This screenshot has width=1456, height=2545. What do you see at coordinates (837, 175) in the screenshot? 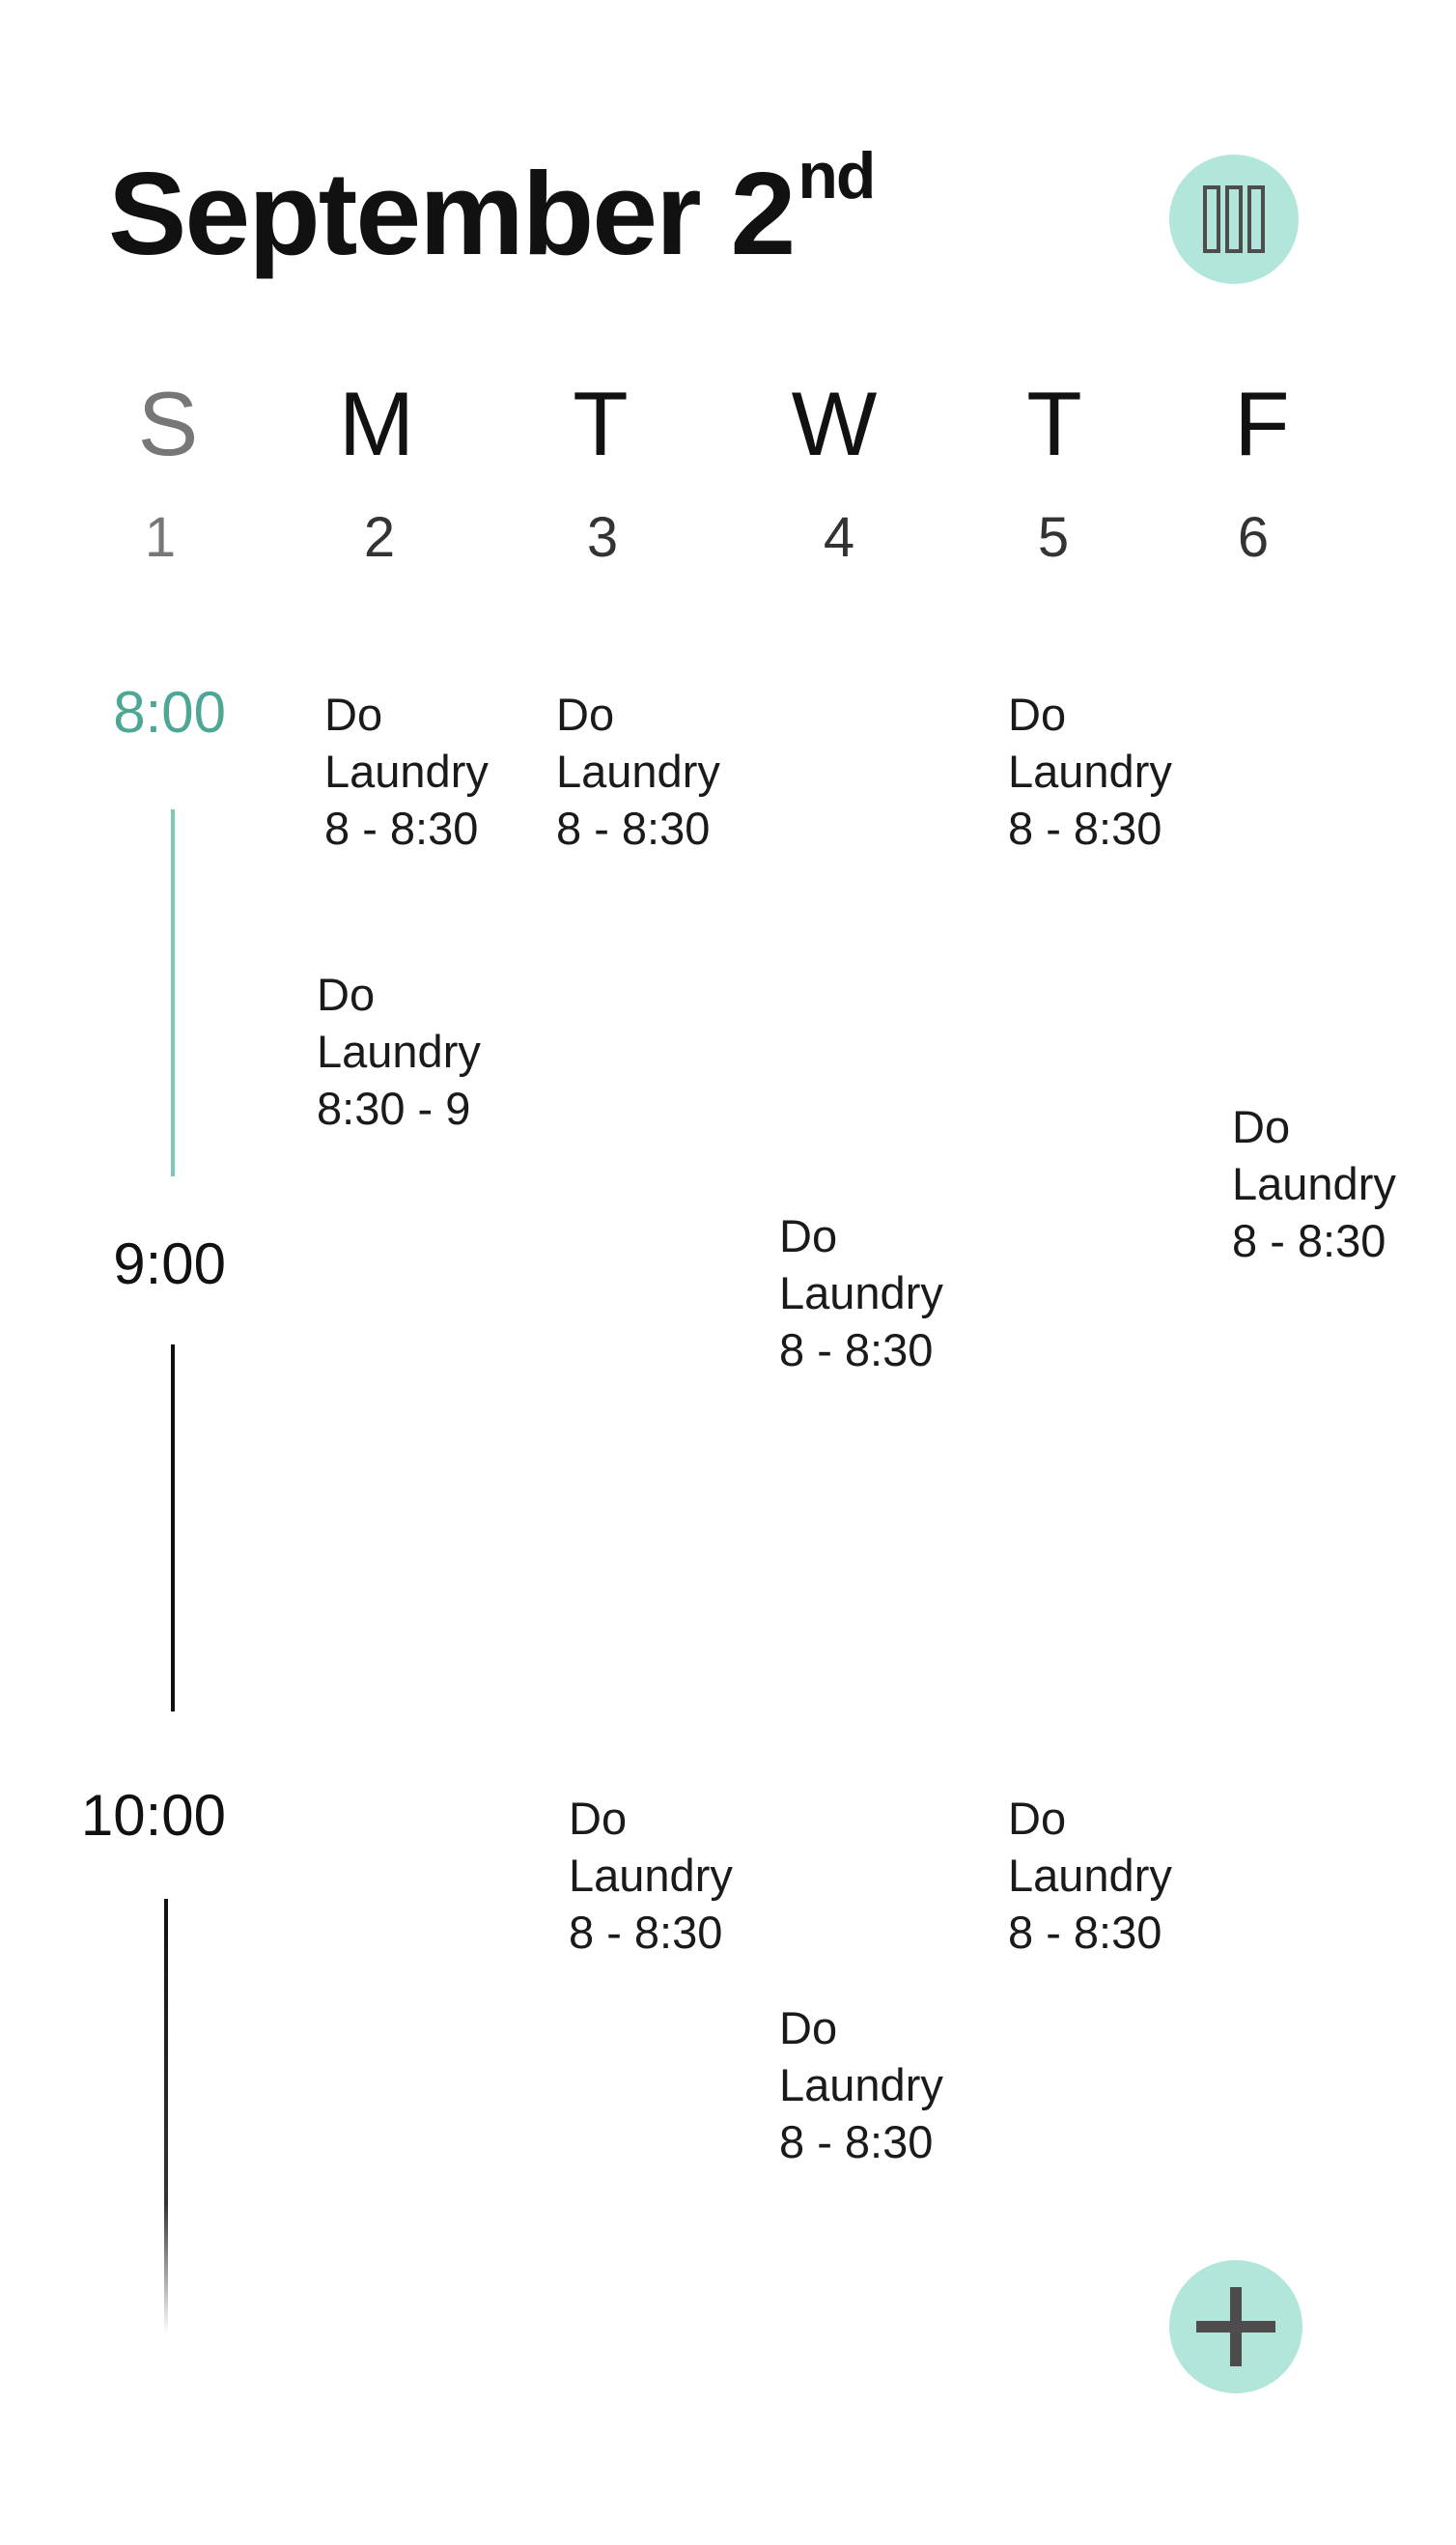
I see `ordinal-suffix: nd` at bounding box center [837, 175].